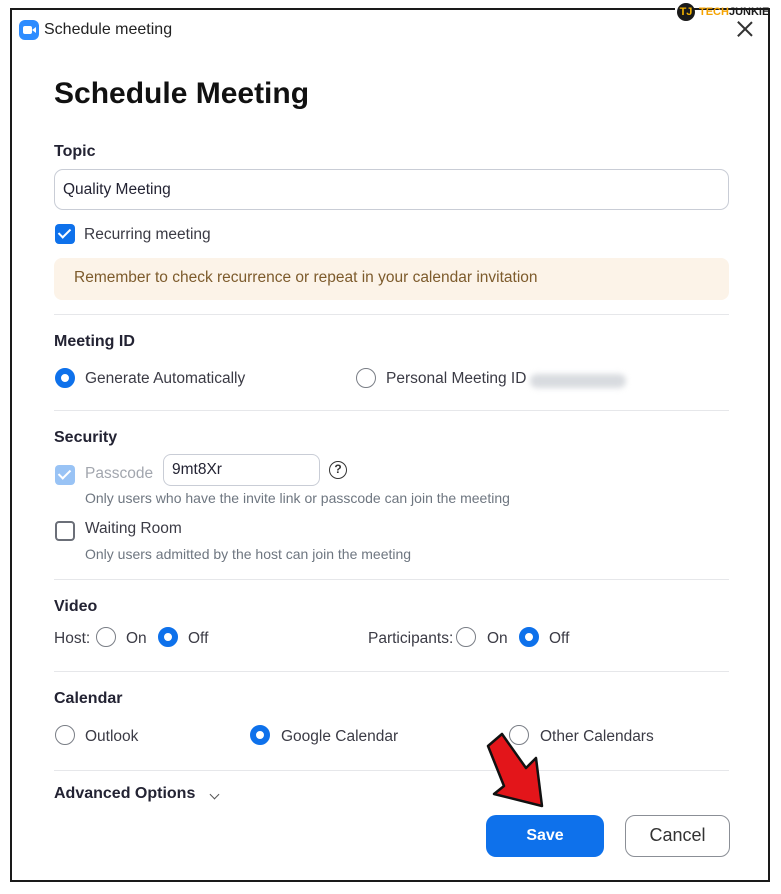 Image resolution: width=781 pixels, height=894 pixels. I want to click on google-calendar-radio, so click(260, 735).